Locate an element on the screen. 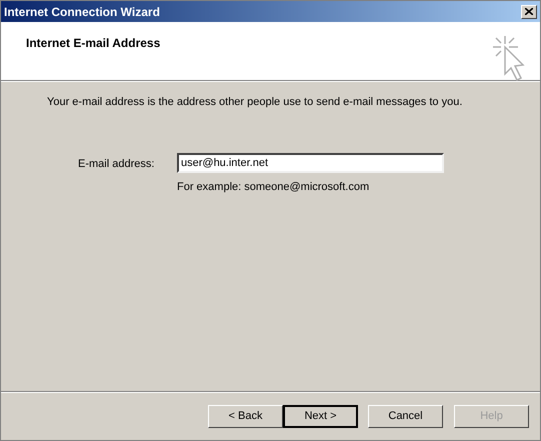  example-hint: For example: someone@microsoft.com is located at coordinates (273, 187).